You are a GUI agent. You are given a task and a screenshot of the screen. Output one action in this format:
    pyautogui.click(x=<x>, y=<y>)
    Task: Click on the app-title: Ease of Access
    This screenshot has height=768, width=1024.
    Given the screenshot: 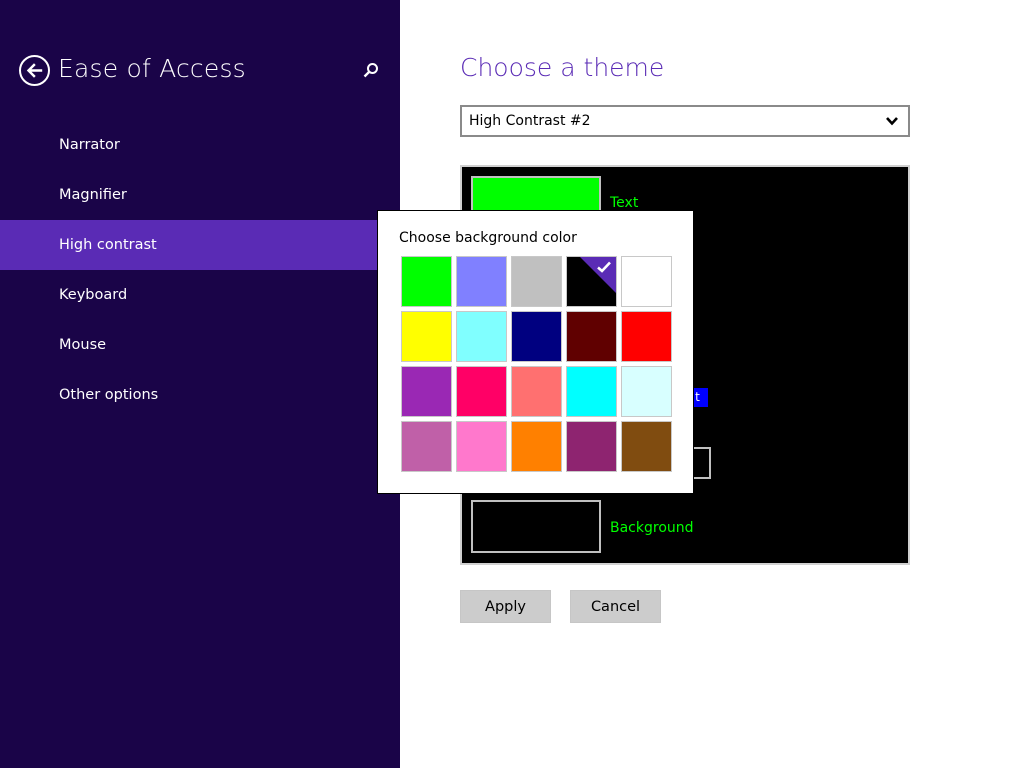 What is the action you would take?
    pyautogui.click(x=152, y=68)
    